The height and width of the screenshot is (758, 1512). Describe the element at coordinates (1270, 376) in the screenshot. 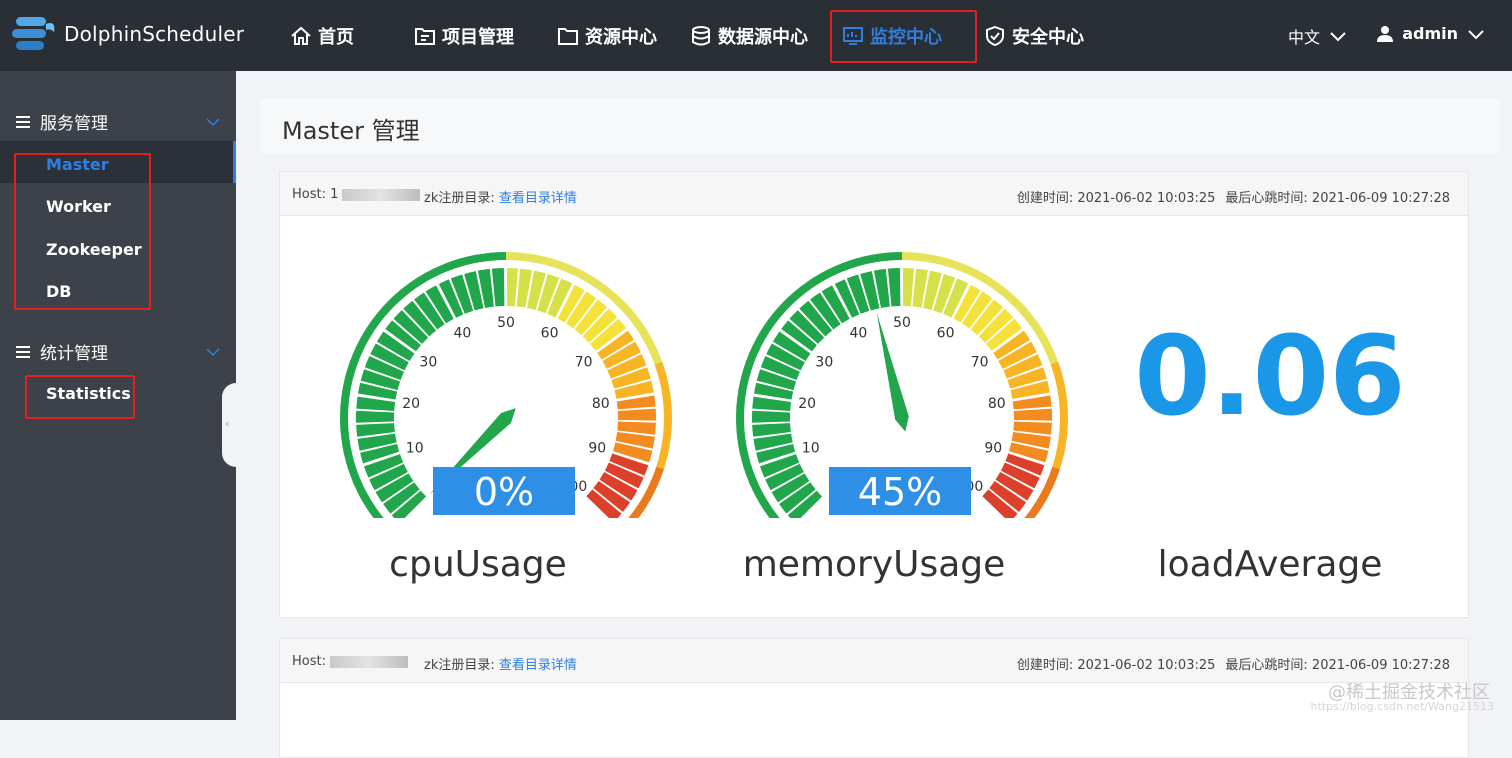

I see `load-average-value: 0.06` at that location.